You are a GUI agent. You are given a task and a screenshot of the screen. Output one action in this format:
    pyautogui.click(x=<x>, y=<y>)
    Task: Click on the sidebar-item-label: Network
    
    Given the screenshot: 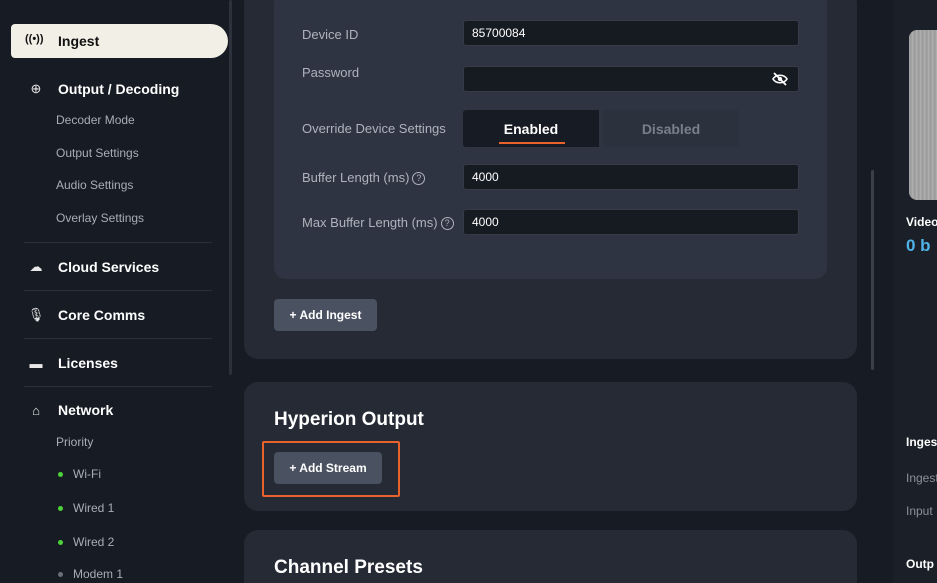 What is the action you would take?
    pyautogui.click(x=86, y=410)
    